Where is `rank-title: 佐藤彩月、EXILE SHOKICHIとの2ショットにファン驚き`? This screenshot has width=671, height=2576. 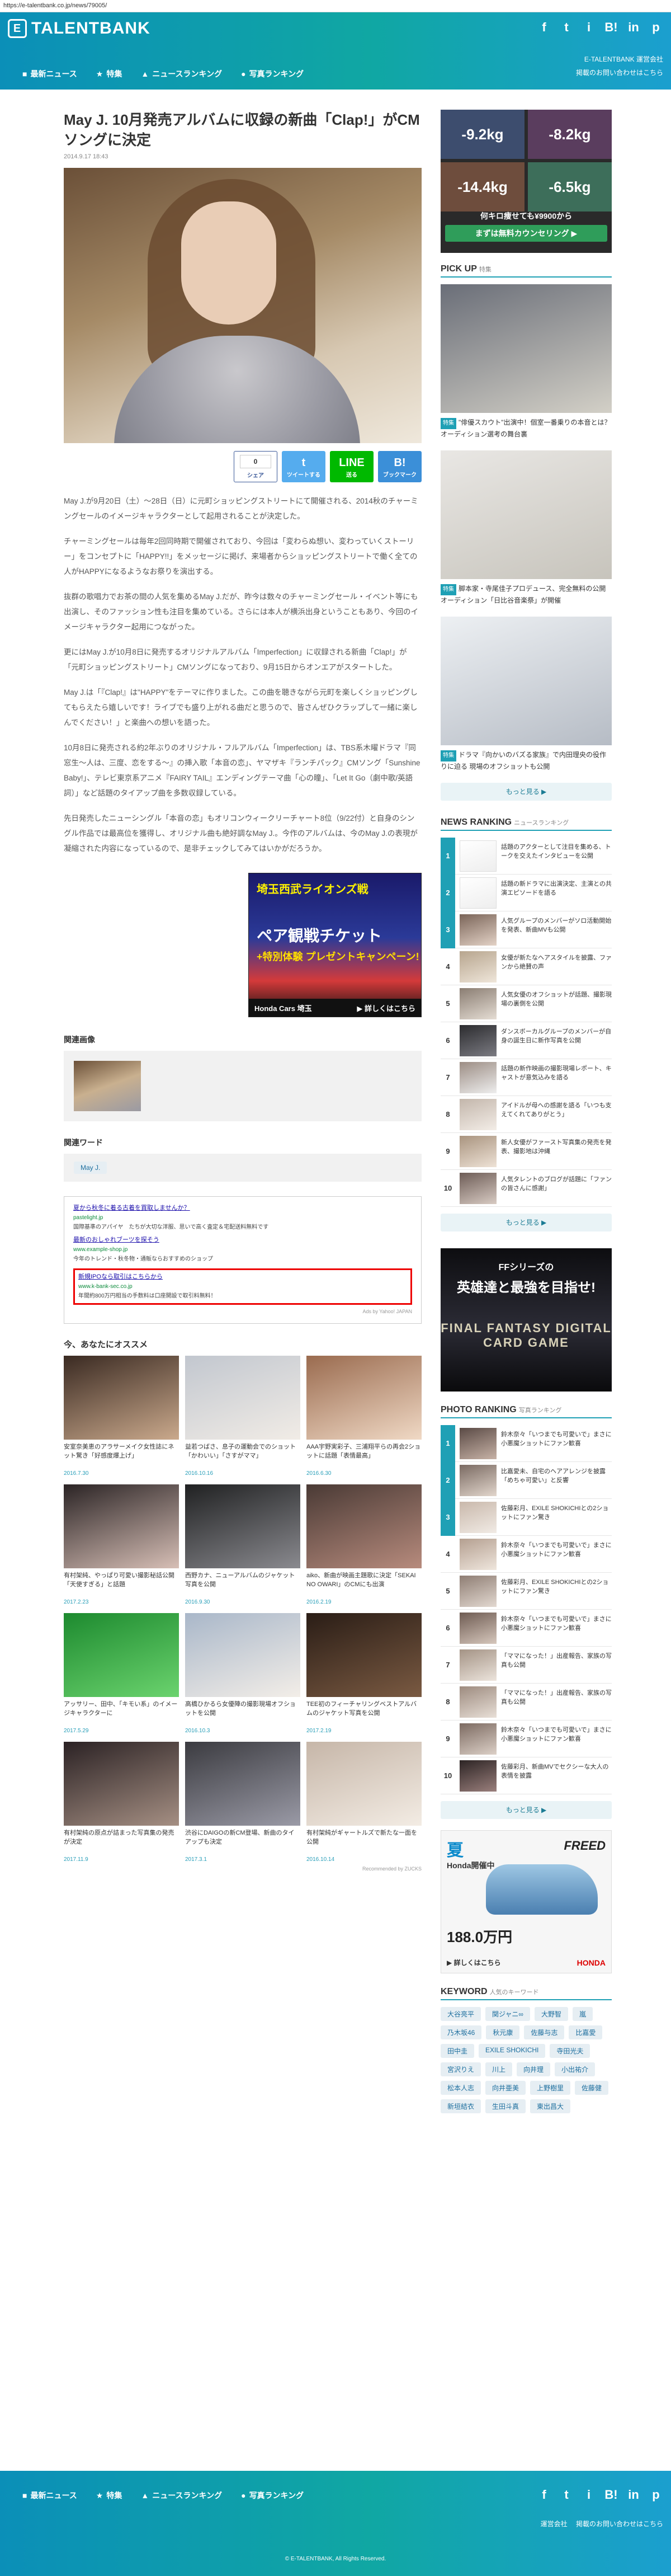 rank-title: 佐藤彩月、EXILE SHOKICHIとの2ショットにファン驚き is located at coordinates (557, 1591).